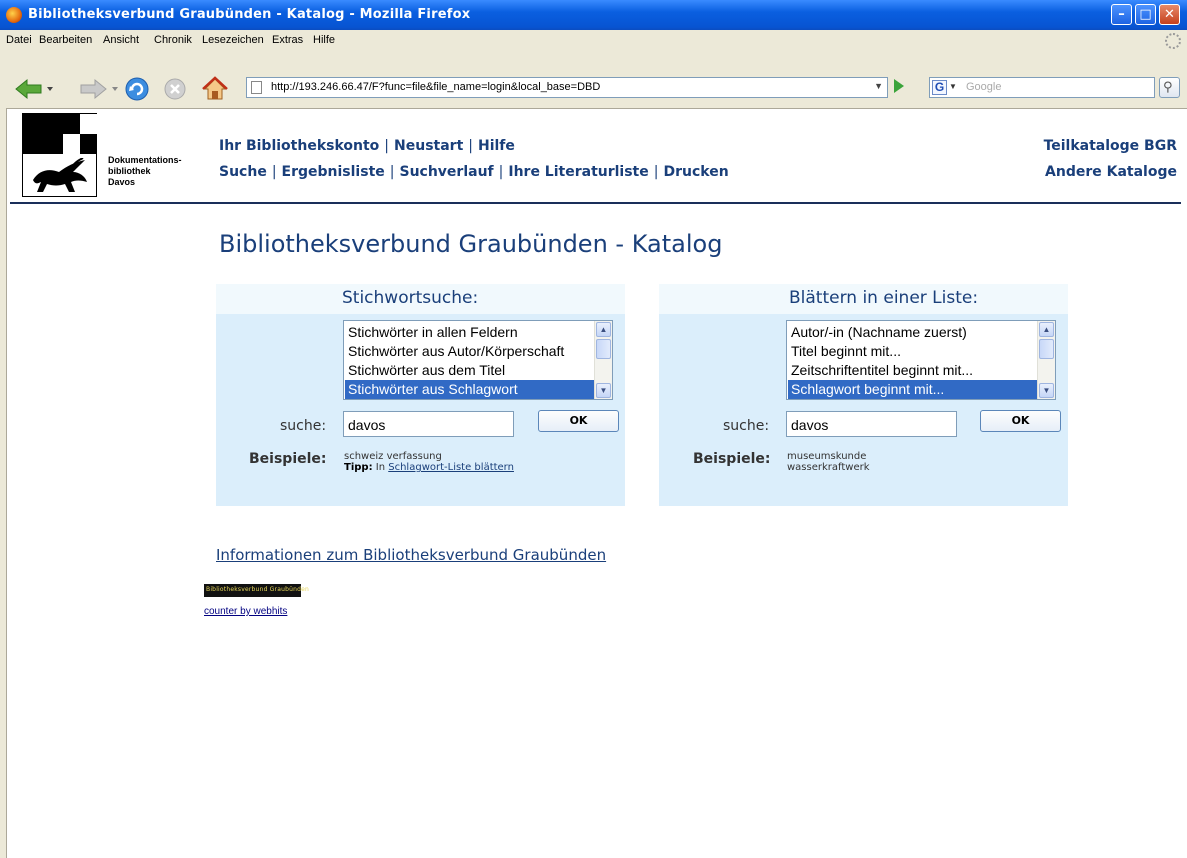  Describe the element at coordinates (884, 298) in the screenshot. I see `browse-heading: Blättern in einer Liste:` at that location.